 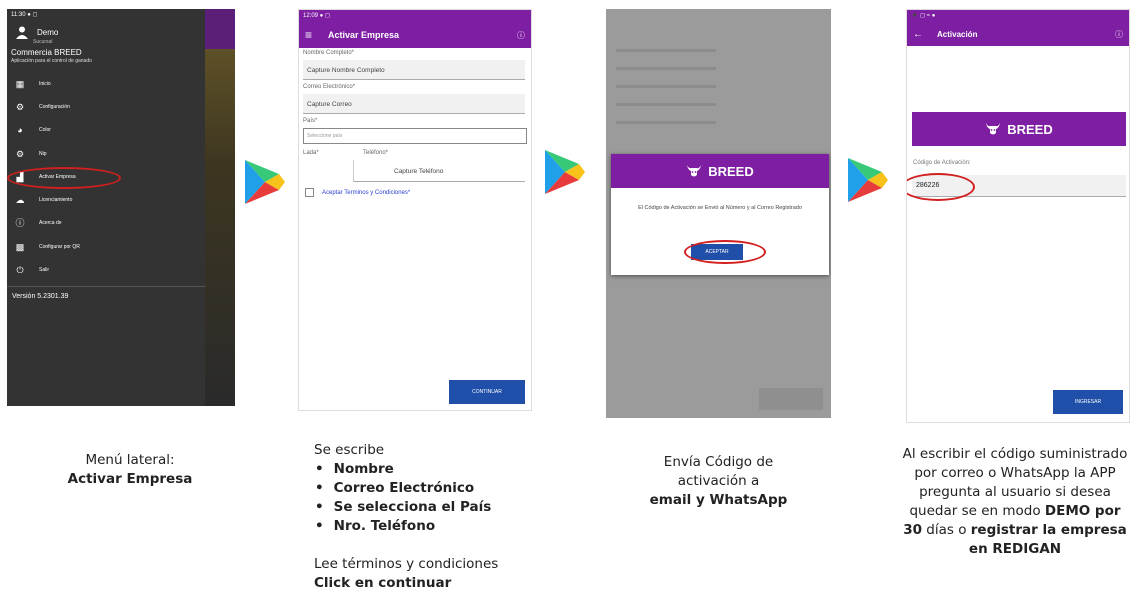 What do you see at coordinates (434, 526) in the screenshot?
I see `bullet-item: Nro. Teléfono` at bounding box center [434, 526].